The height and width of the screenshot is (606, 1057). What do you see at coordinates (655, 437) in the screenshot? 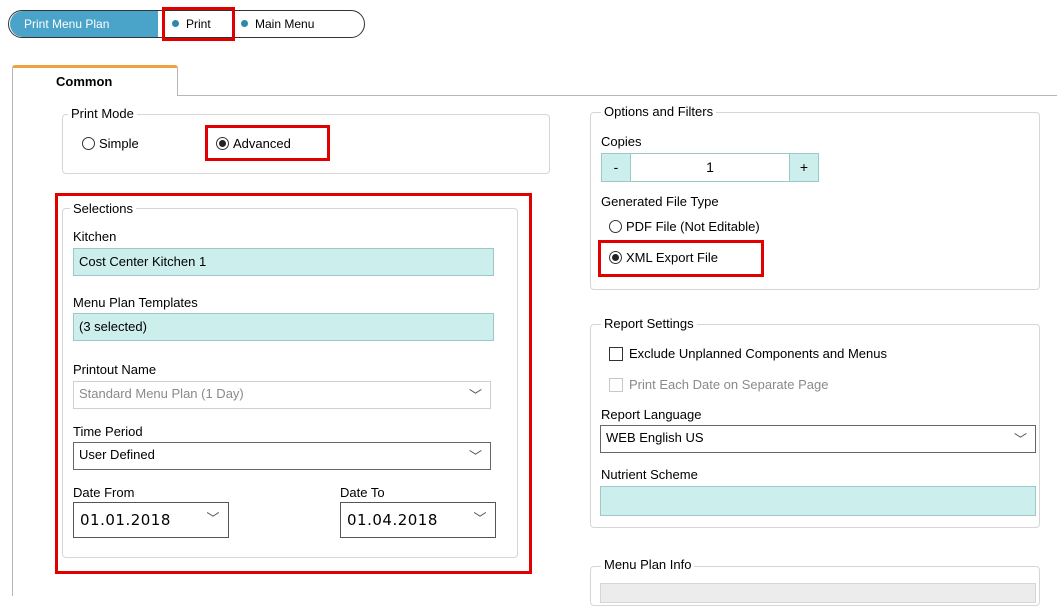
I see `language-value: WEB English US` at bounding box center [655, 437].